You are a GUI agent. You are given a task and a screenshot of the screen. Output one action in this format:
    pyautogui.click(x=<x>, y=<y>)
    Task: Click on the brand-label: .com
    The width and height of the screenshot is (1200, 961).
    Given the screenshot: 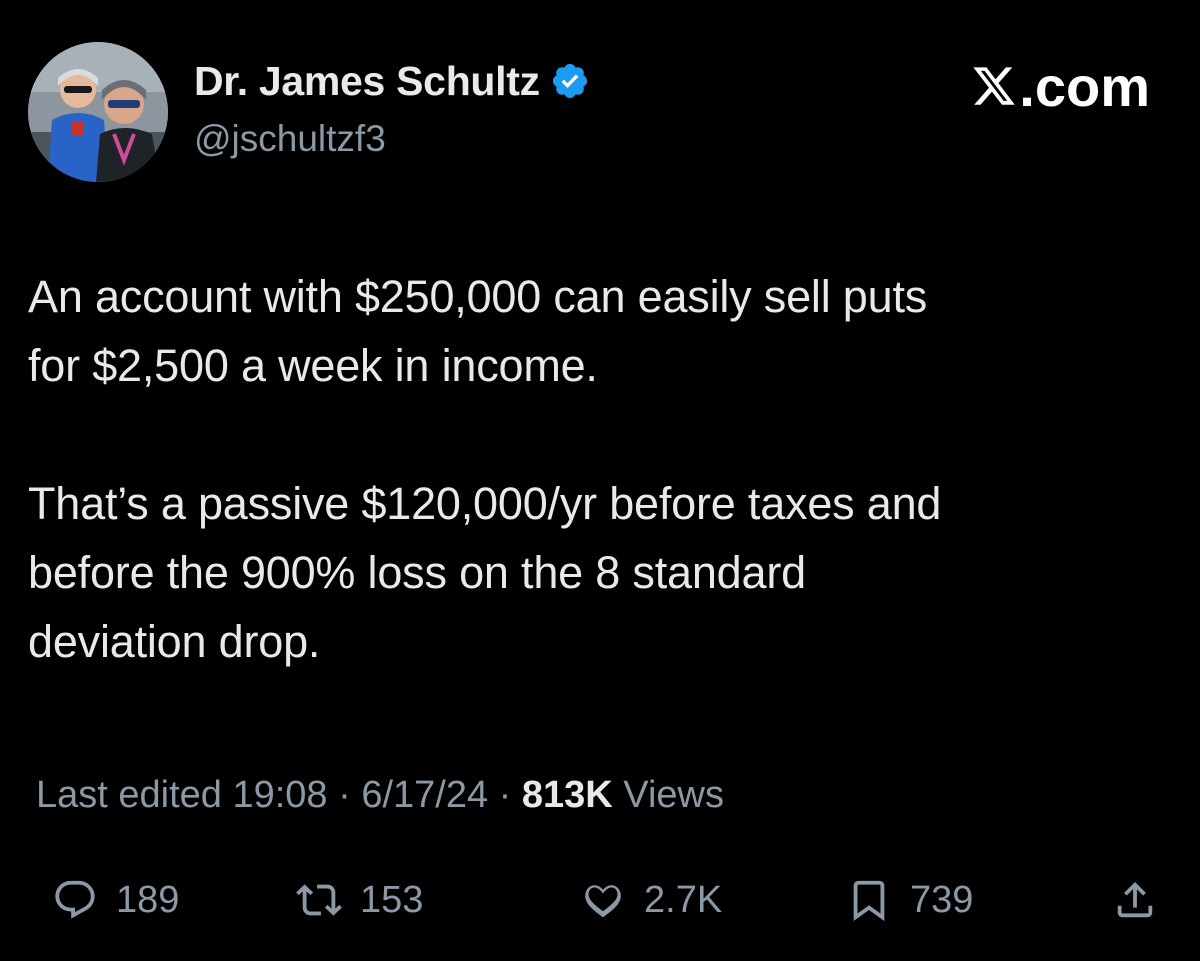 What is the action you would take?
    pyautogui.click(x=1084, y=86)
    